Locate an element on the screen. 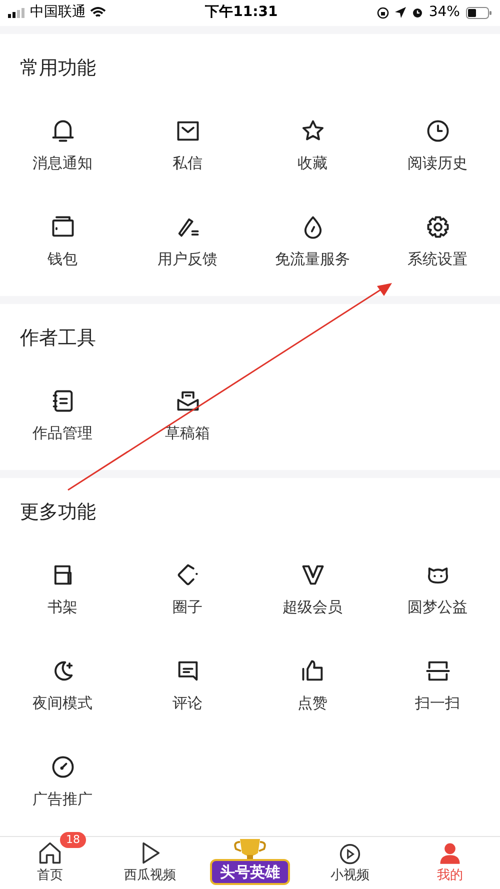 The image size is (500, 889). menu-item: 夜间模式 is located at coordinates (62, 692).